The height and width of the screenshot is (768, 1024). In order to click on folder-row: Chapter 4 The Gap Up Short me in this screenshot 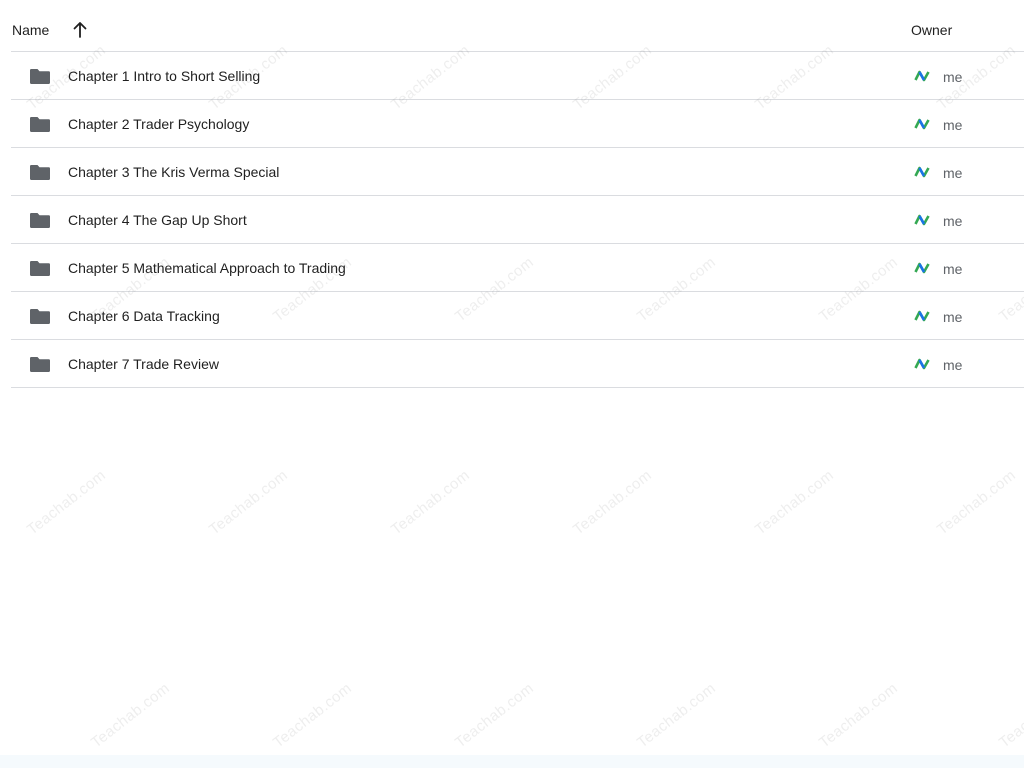, I will do `click(517, 220)`.